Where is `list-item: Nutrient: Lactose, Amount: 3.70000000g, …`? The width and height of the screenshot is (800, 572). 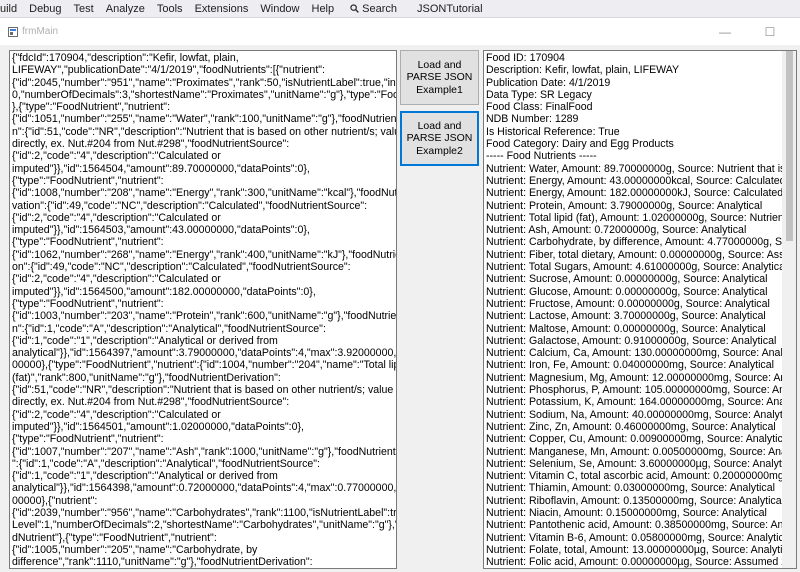
list-item: Nutrient: Lactose, Amount: 3.70000000g, … is located at coordinates (634, 316).